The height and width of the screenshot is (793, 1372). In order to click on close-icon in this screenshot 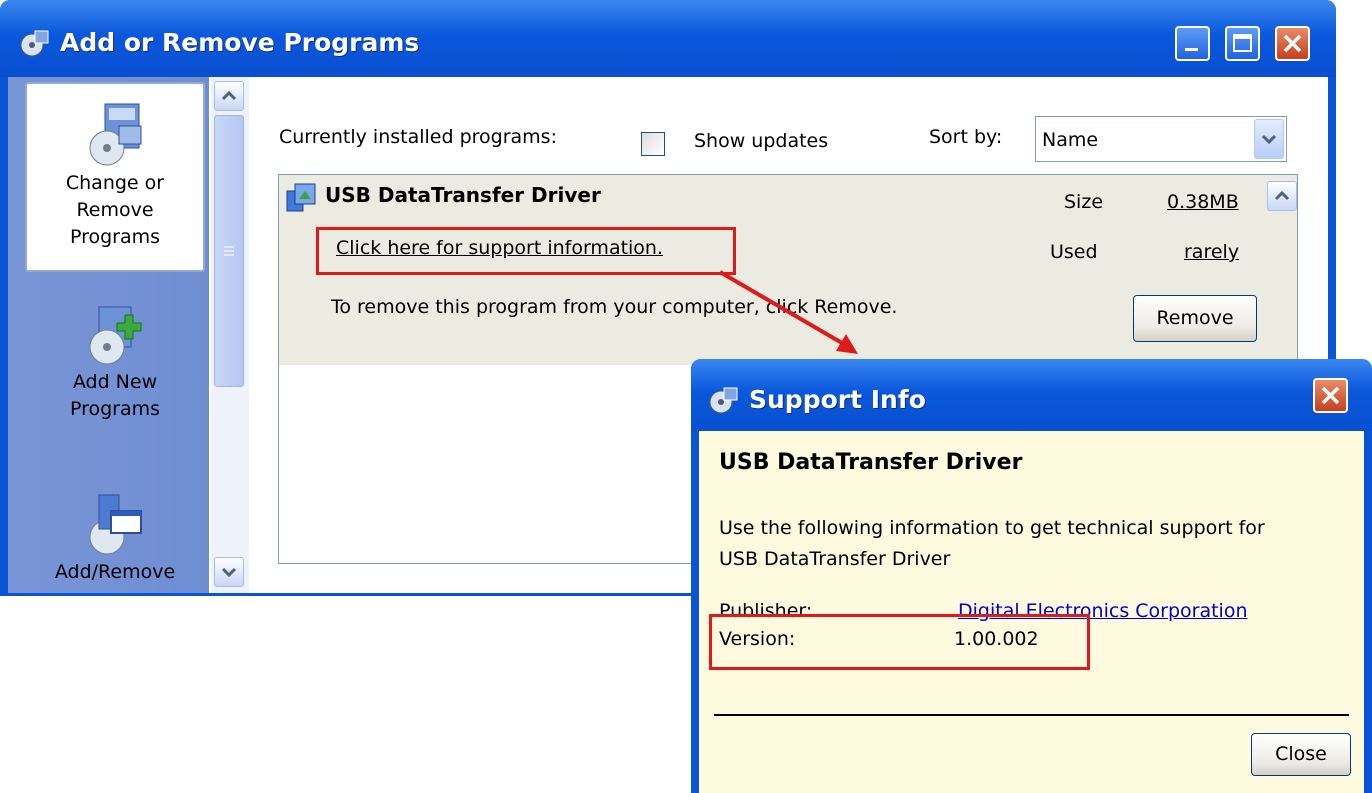, I will do `click(1330, 395)`.